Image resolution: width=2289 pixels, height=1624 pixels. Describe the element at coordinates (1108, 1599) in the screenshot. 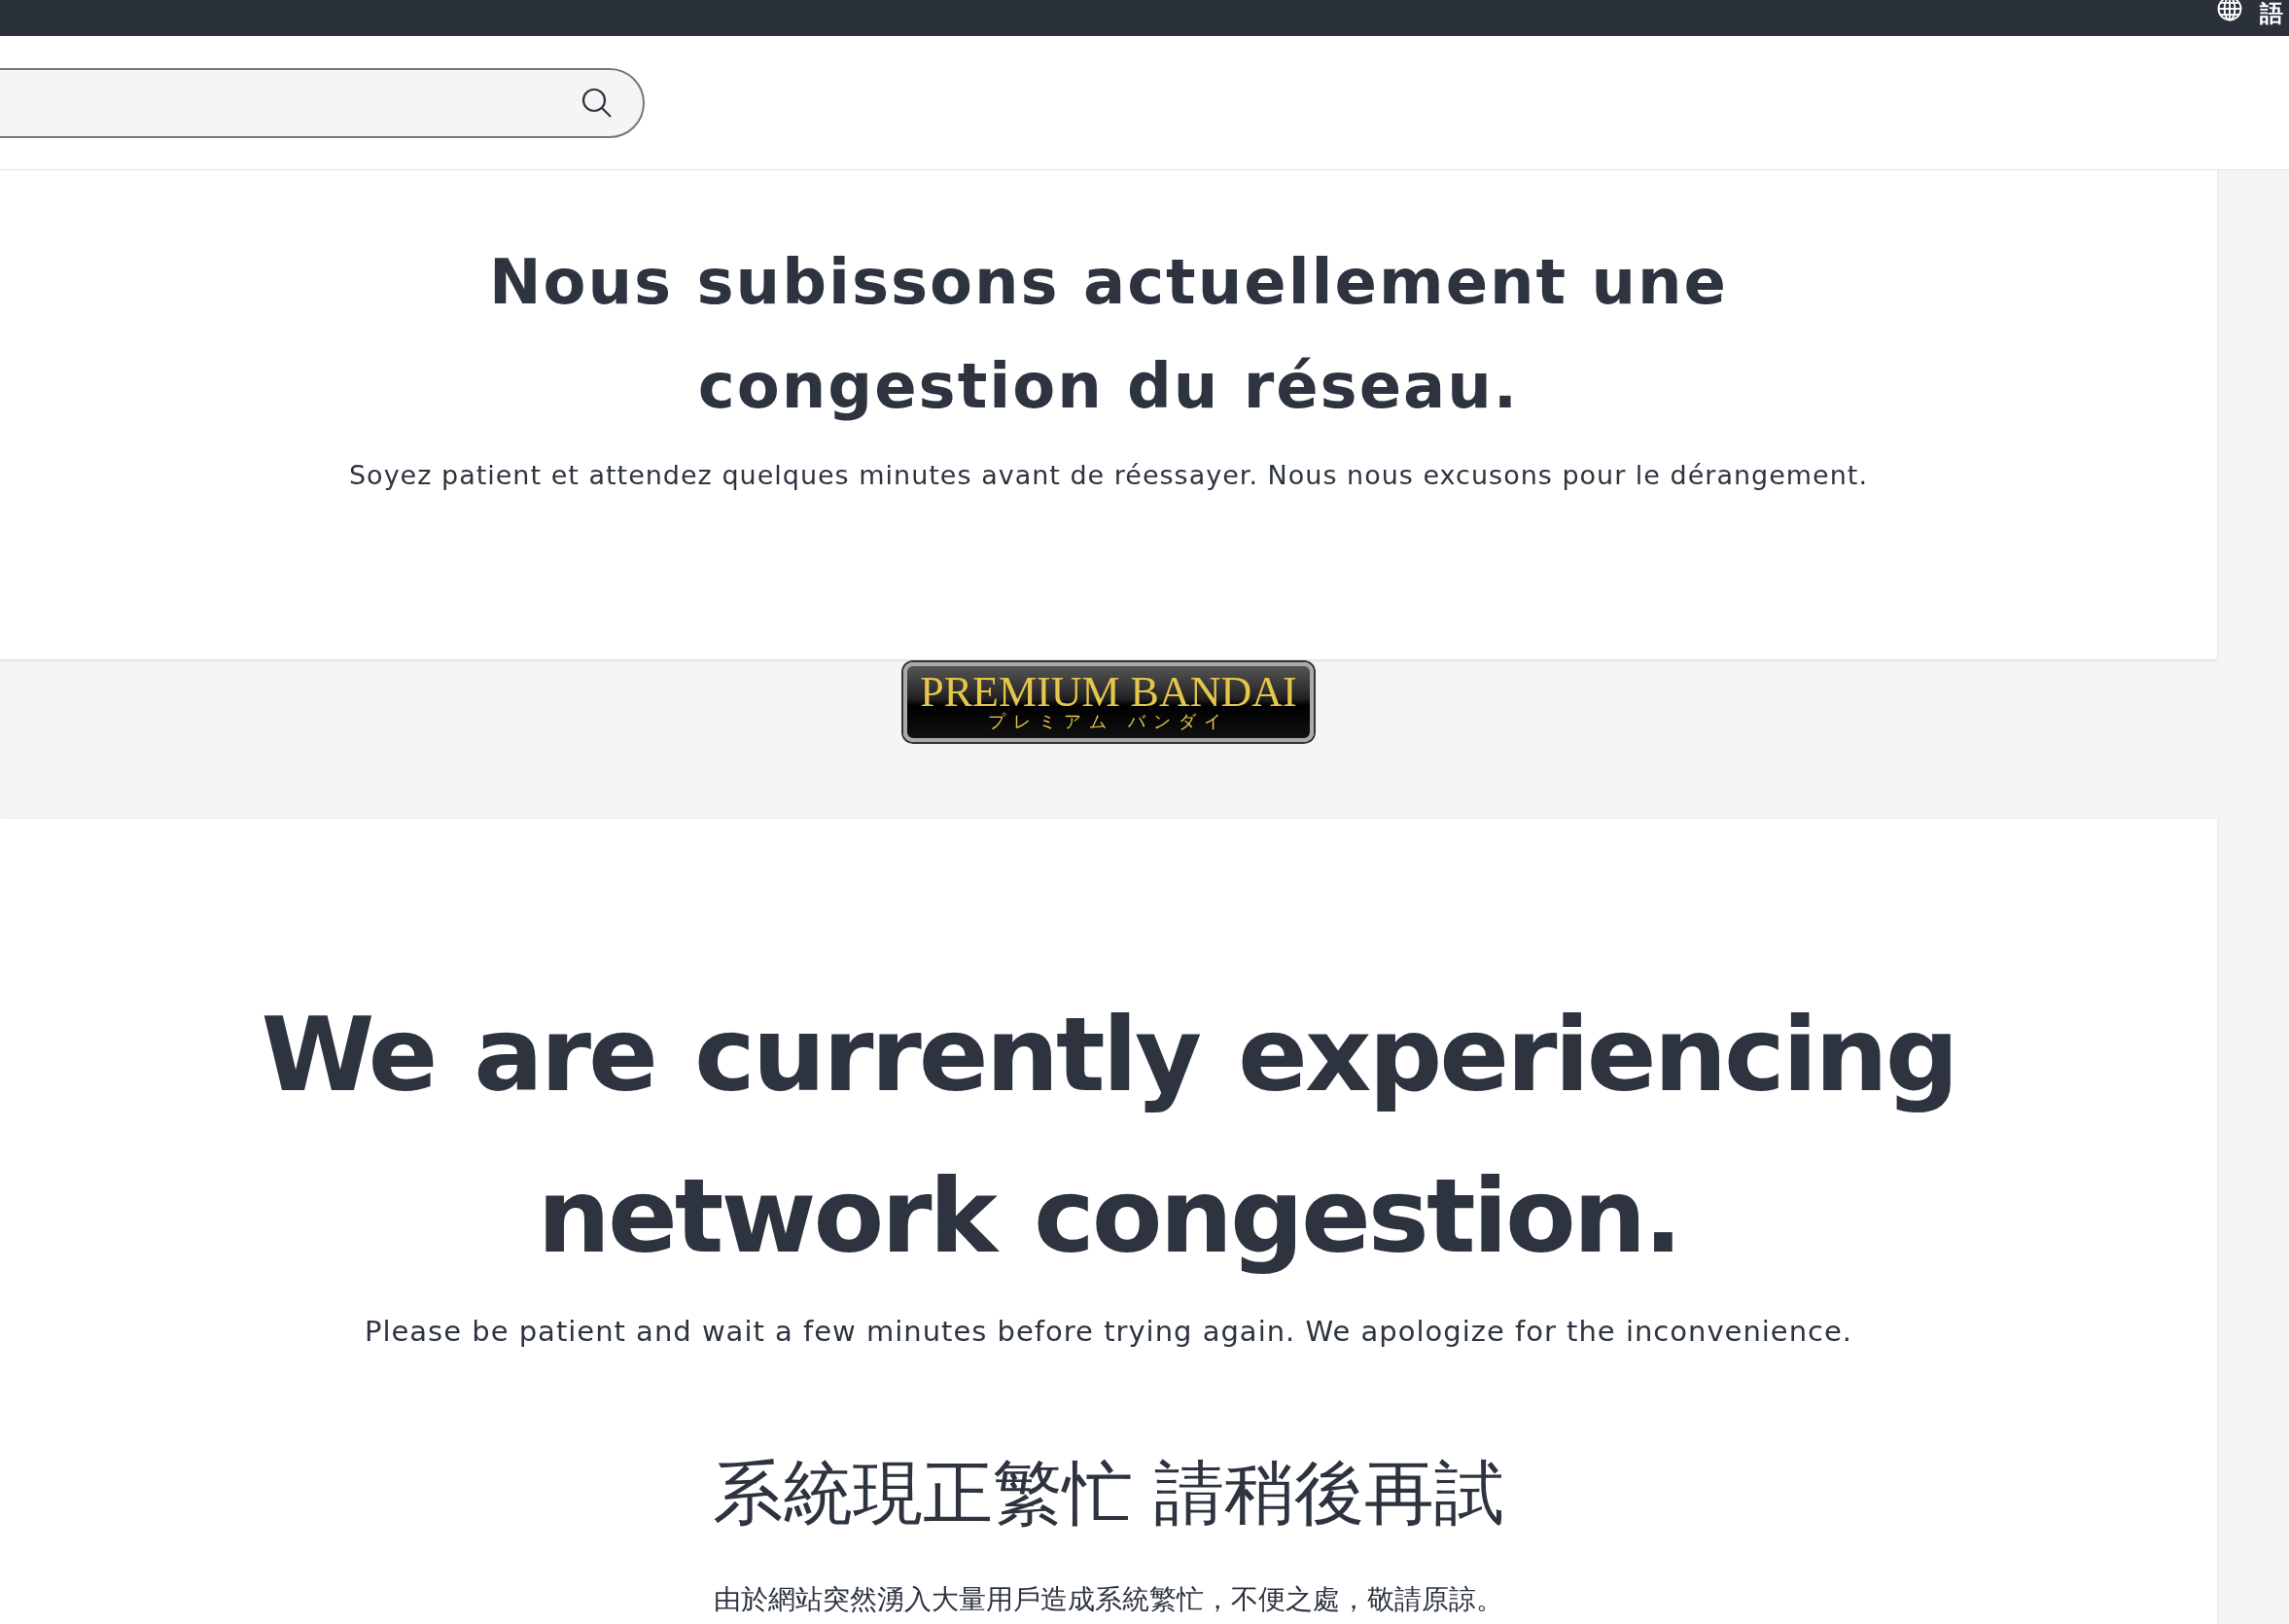

I see `notice-message: 由於網站突然湧入大量用戶造成系統繁忙，不便之處，敬請原諒。` at that location.